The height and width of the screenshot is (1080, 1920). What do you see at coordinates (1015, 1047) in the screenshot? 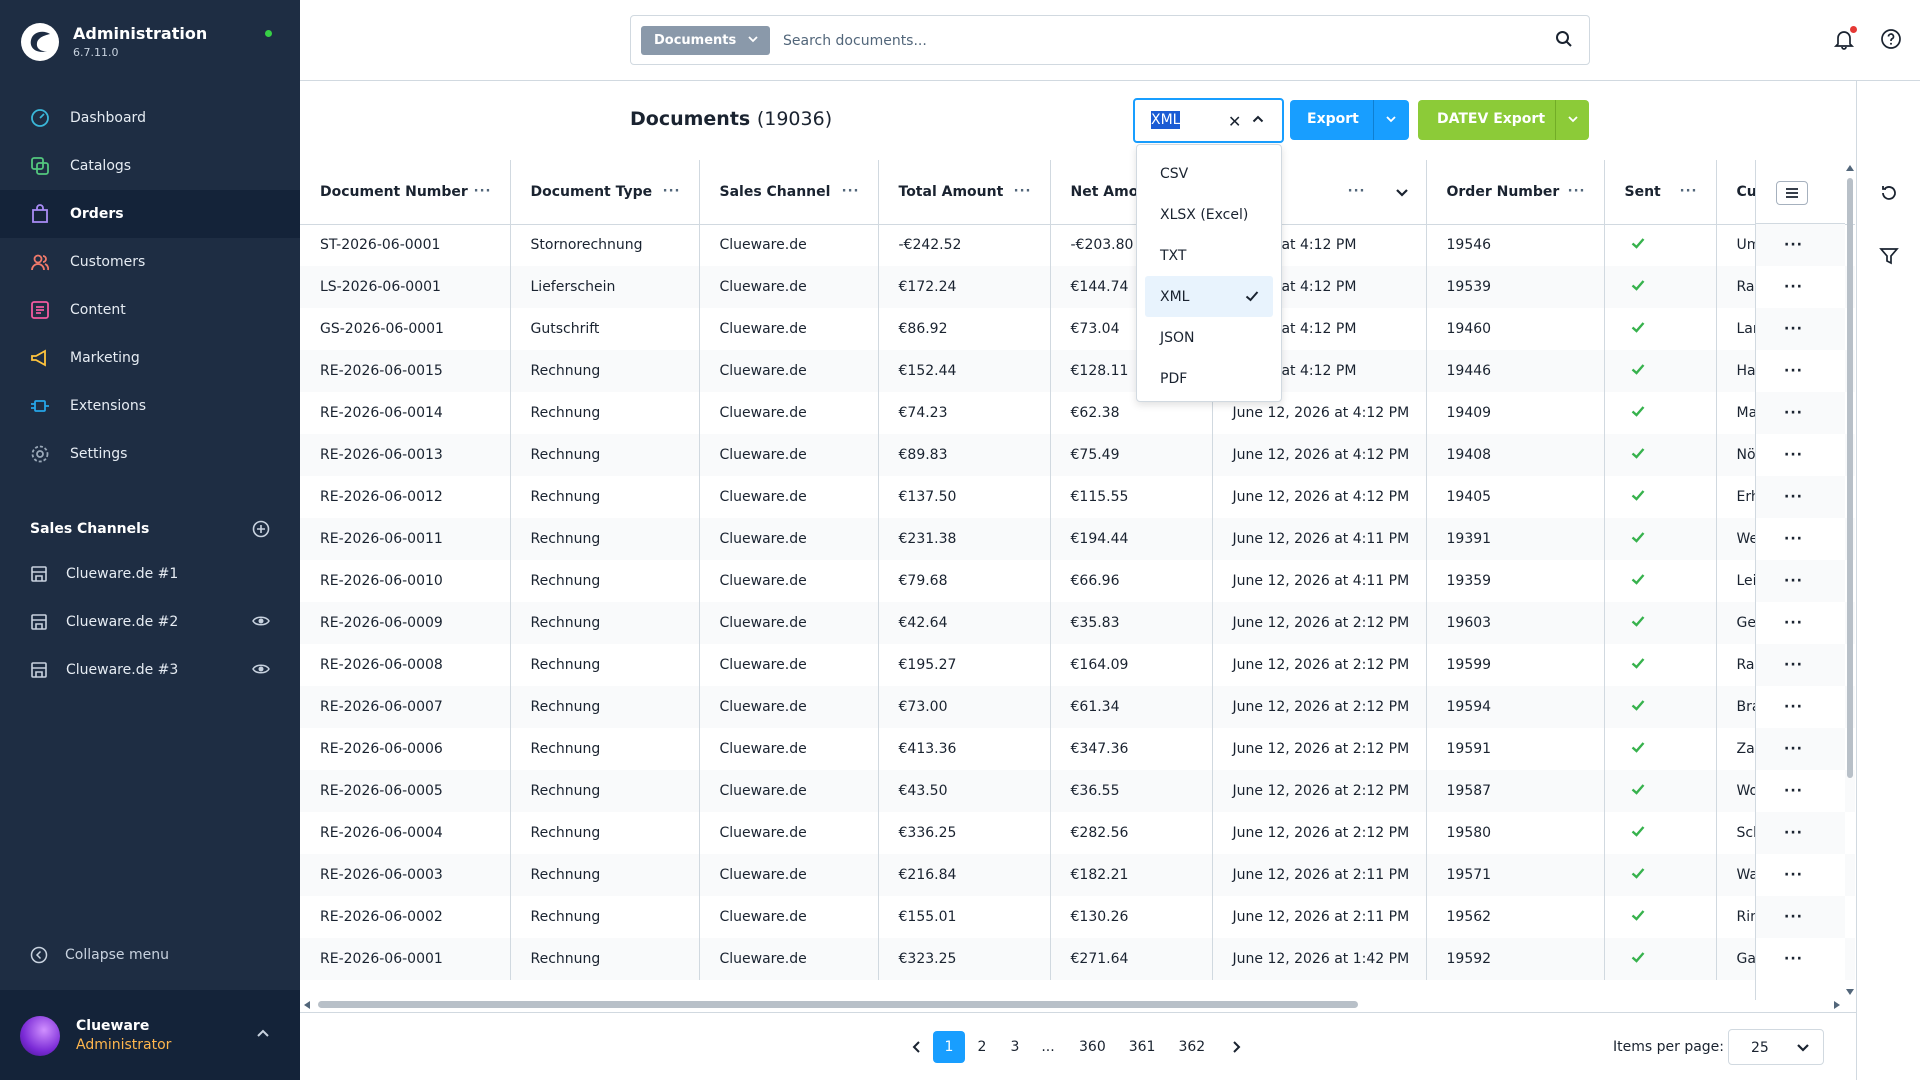
I see `page-button: 3` at bounding box center [1015, 1047].